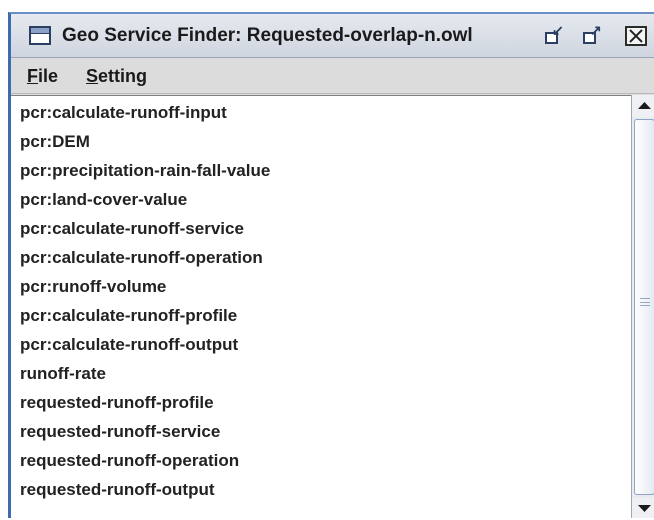 The width and height of the screenshot is (654, 520). Describe the element at coordinates (92, 76) in the screenshot. I see `menu-setting-mnemonic: S` at that location.